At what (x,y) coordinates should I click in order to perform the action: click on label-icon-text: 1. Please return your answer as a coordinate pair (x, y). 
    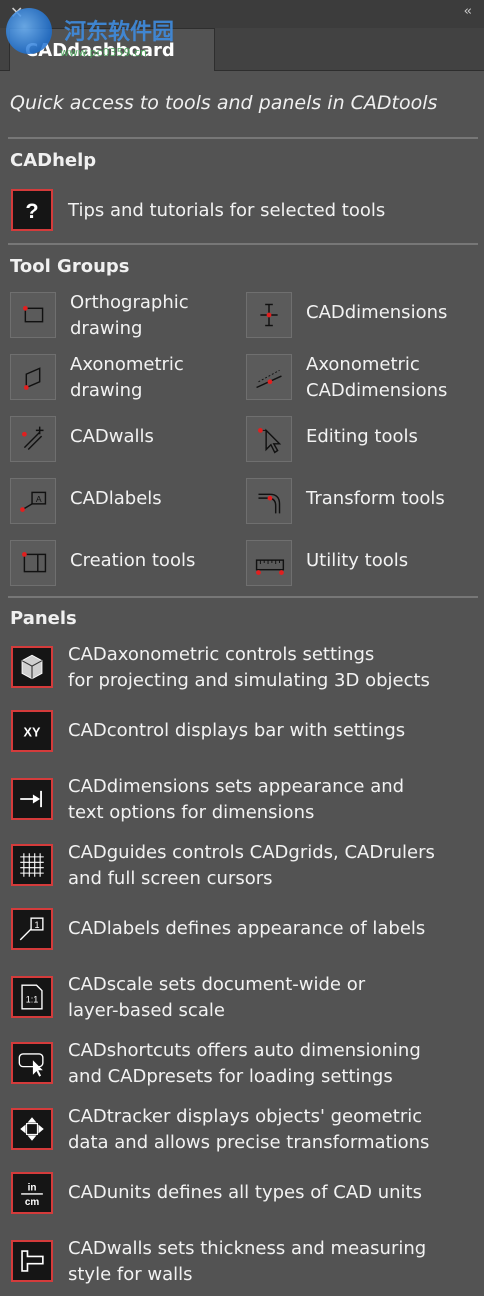
    Looking at the image, I should click on (36, 925).